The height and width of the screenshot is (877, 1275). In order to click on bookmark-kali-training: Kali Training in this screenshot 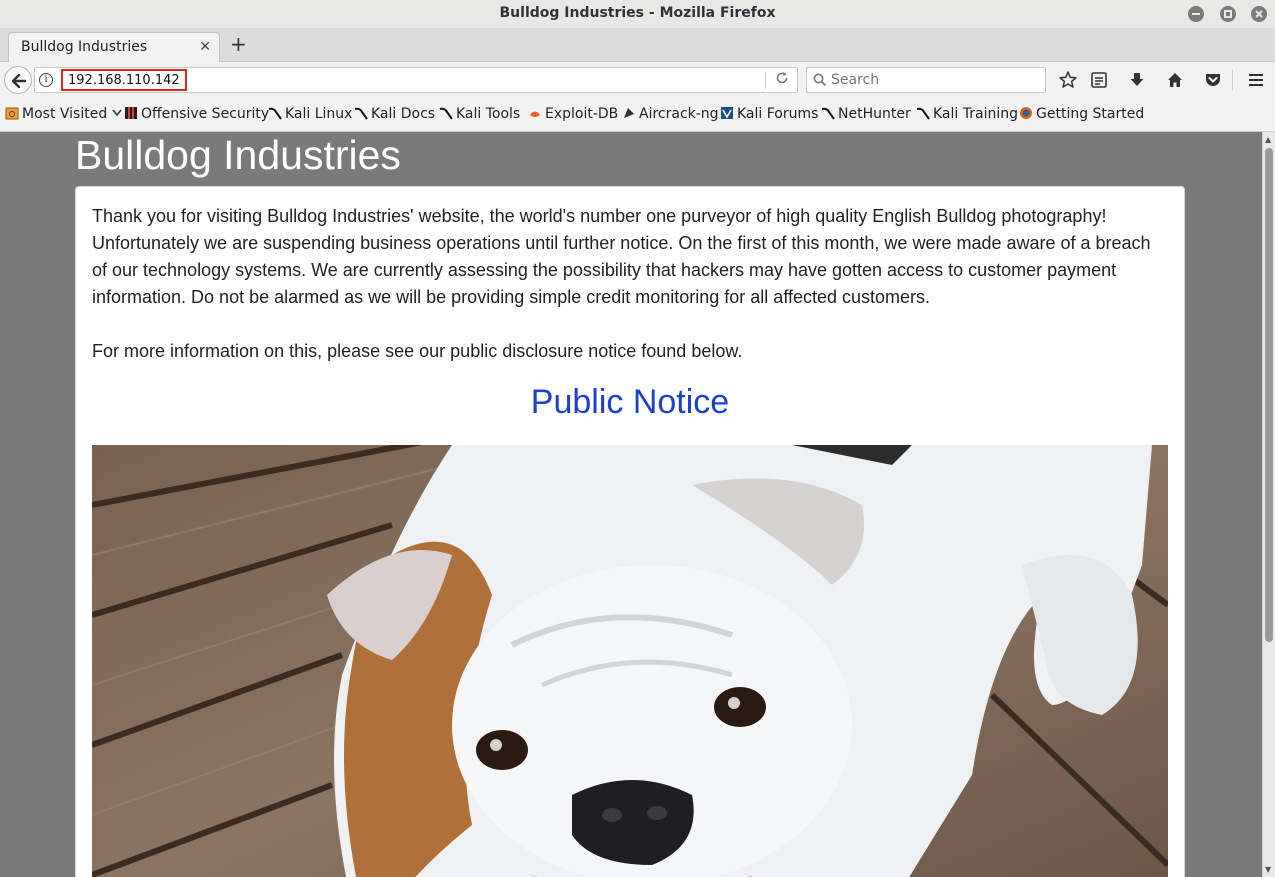, I will do `click(967, 114)`.